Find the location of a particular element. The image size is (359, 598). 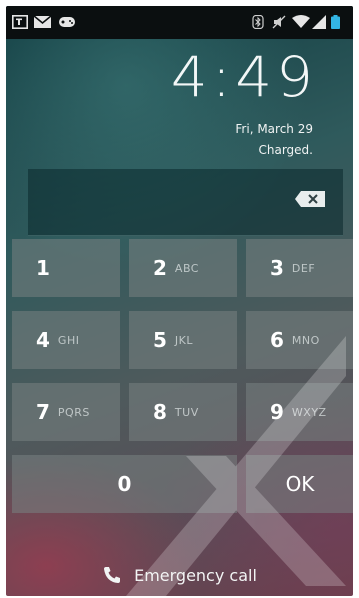

key-2: 2 ABC is located at coordinates (183, 268).